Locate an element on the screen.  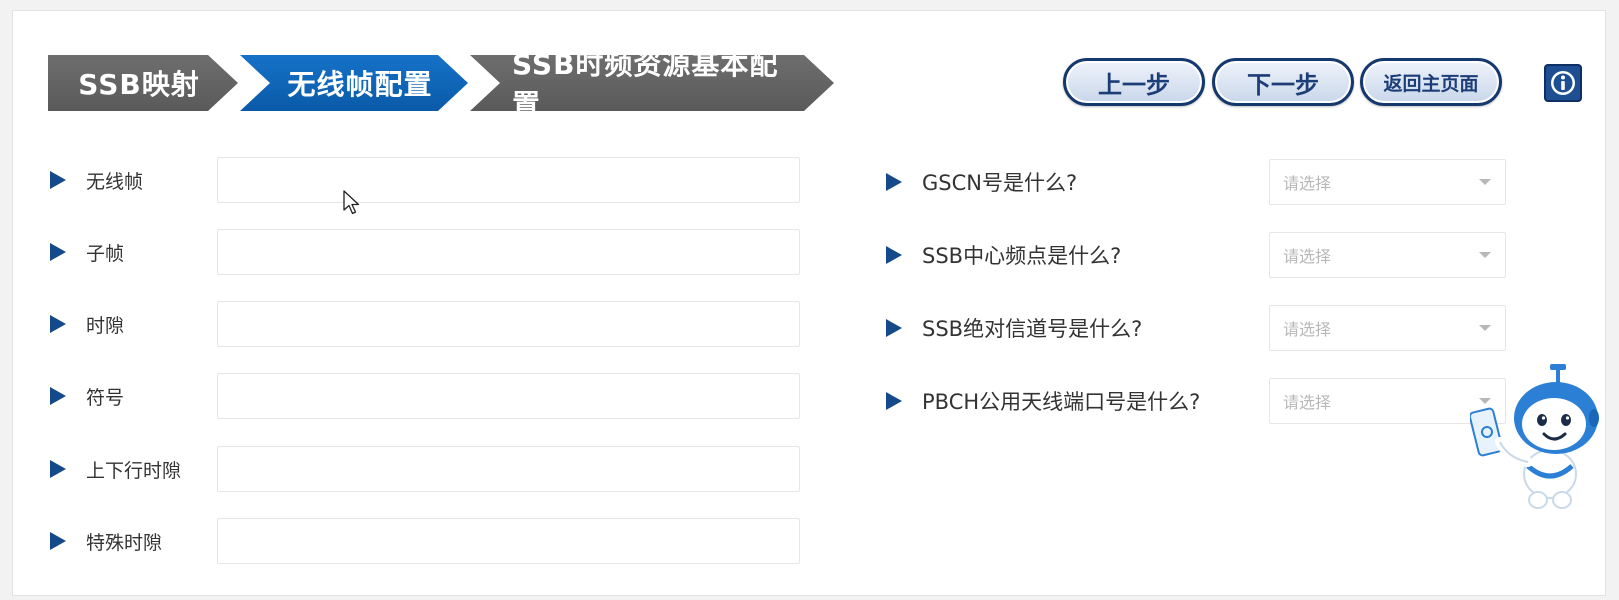
next-step-label: 下一步 is located at coordinates (1283, 84).